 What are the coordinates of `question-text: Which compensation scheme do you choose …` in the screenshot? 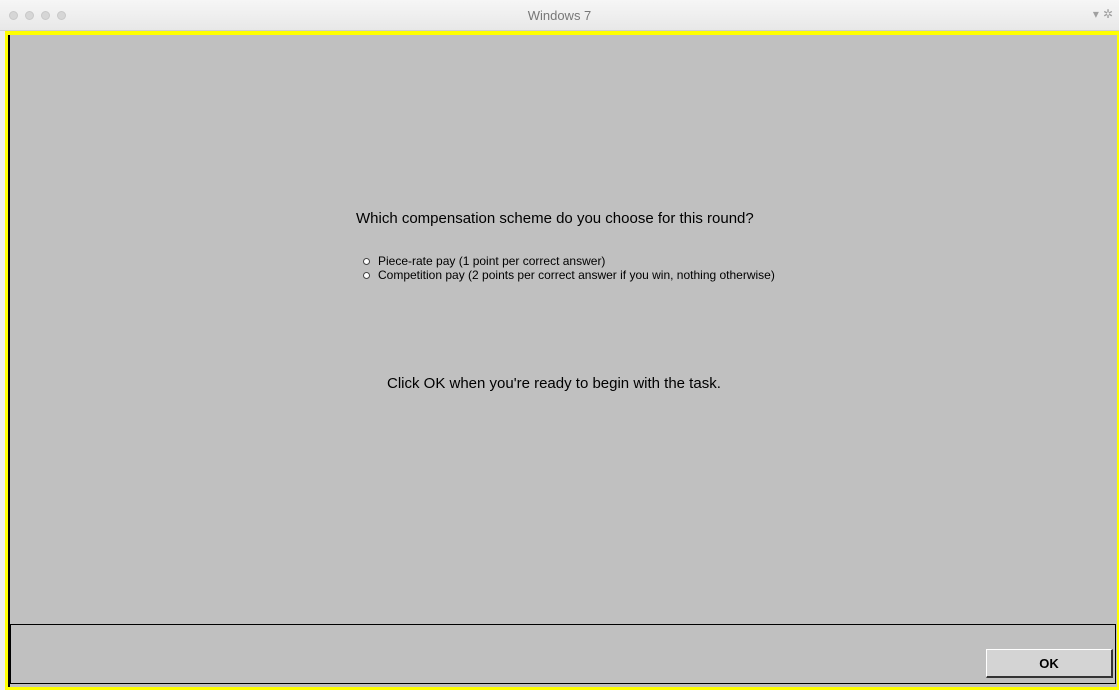 It's located at (555, 218).